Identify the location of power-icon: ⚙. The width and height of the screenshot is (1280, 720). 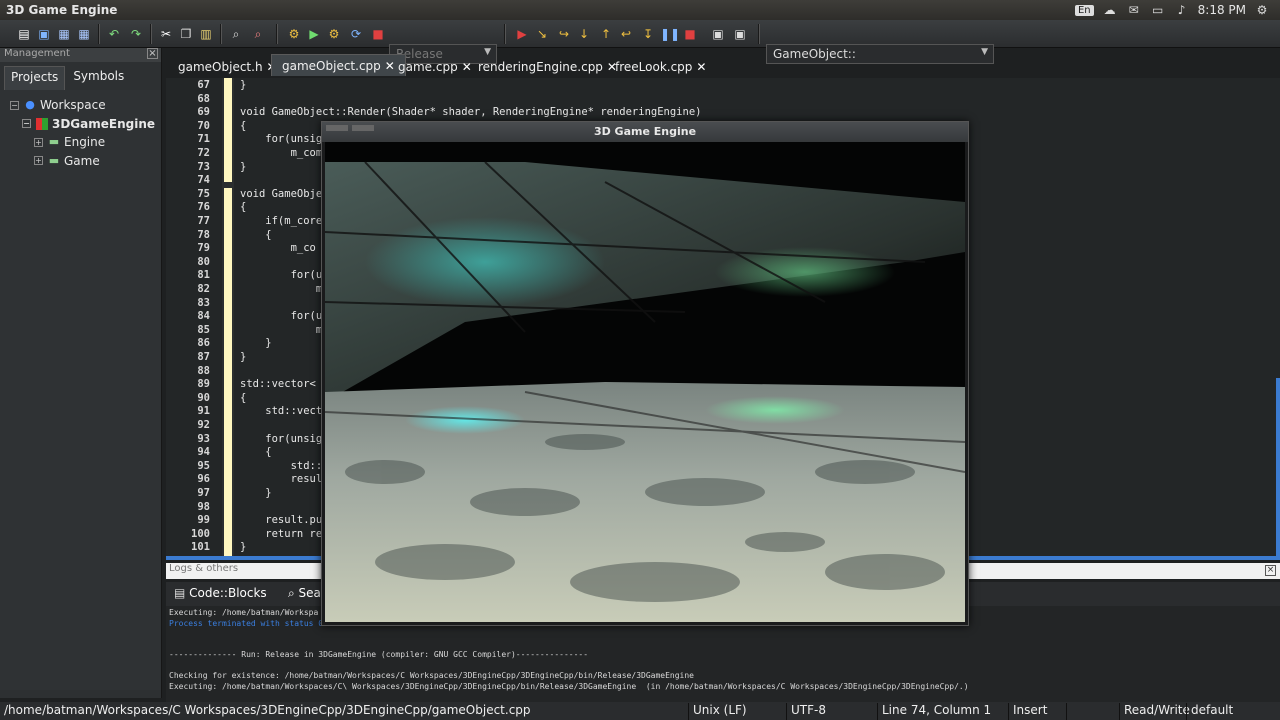
(1262, 10).